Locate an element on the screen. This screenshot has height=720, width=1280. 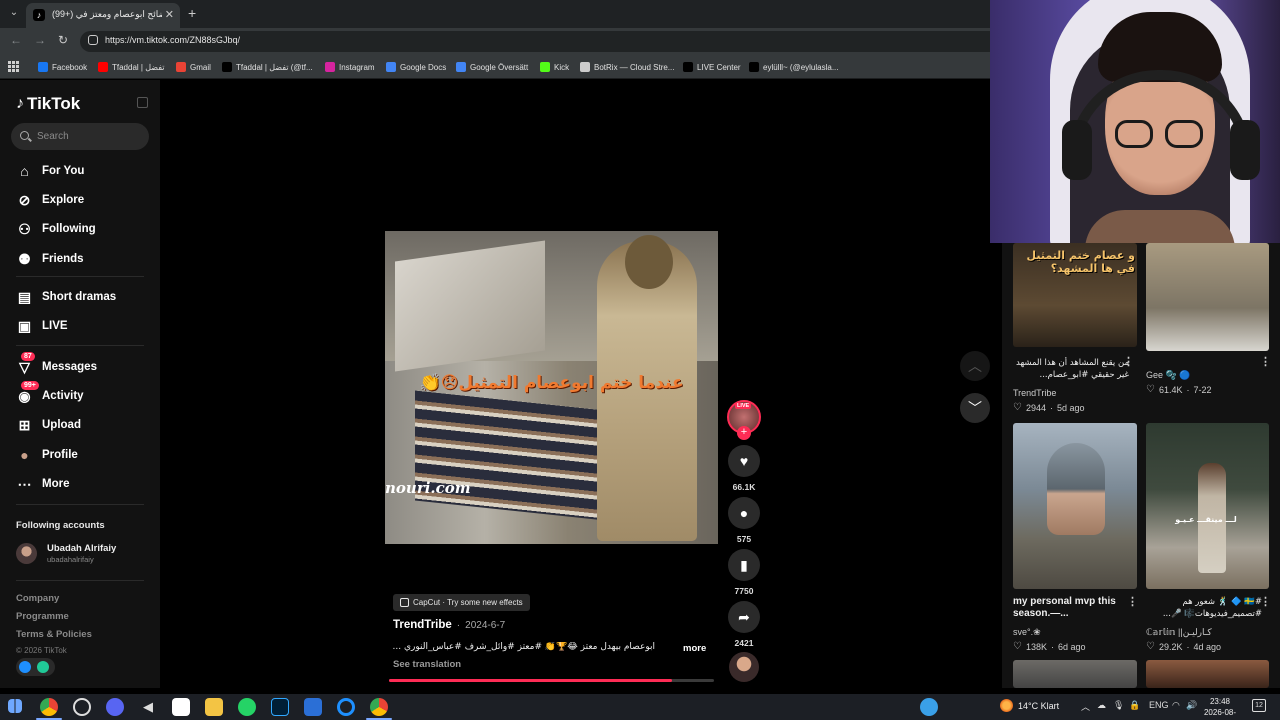
photoshop-icon is located at coordinates (280, 707).